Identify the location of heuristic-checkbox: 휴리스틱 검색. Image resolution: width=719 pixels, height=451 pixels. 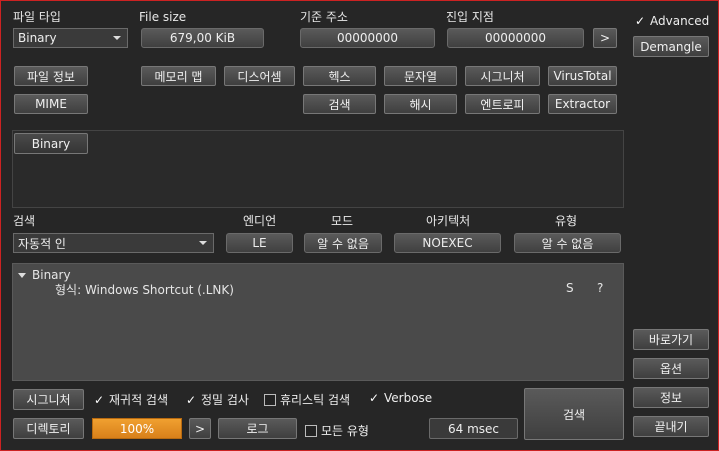
(307, 399).